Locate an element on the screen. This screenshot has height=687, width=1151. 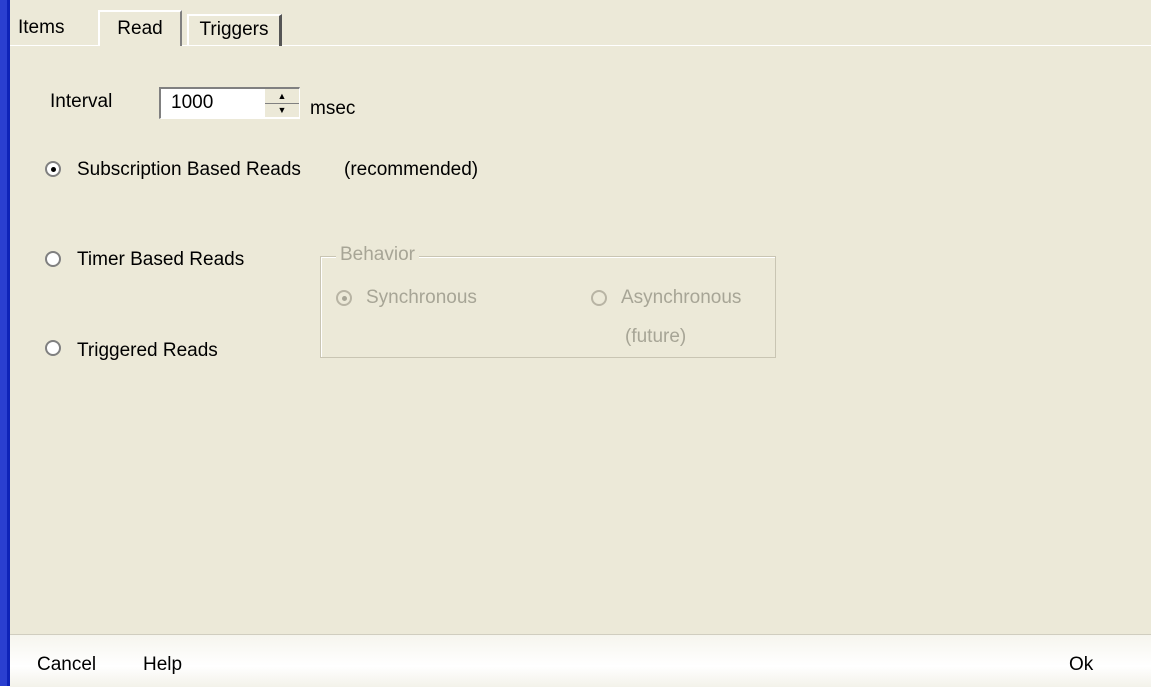
spin-down-icon: ▼ is located at coordinates (282, 110).